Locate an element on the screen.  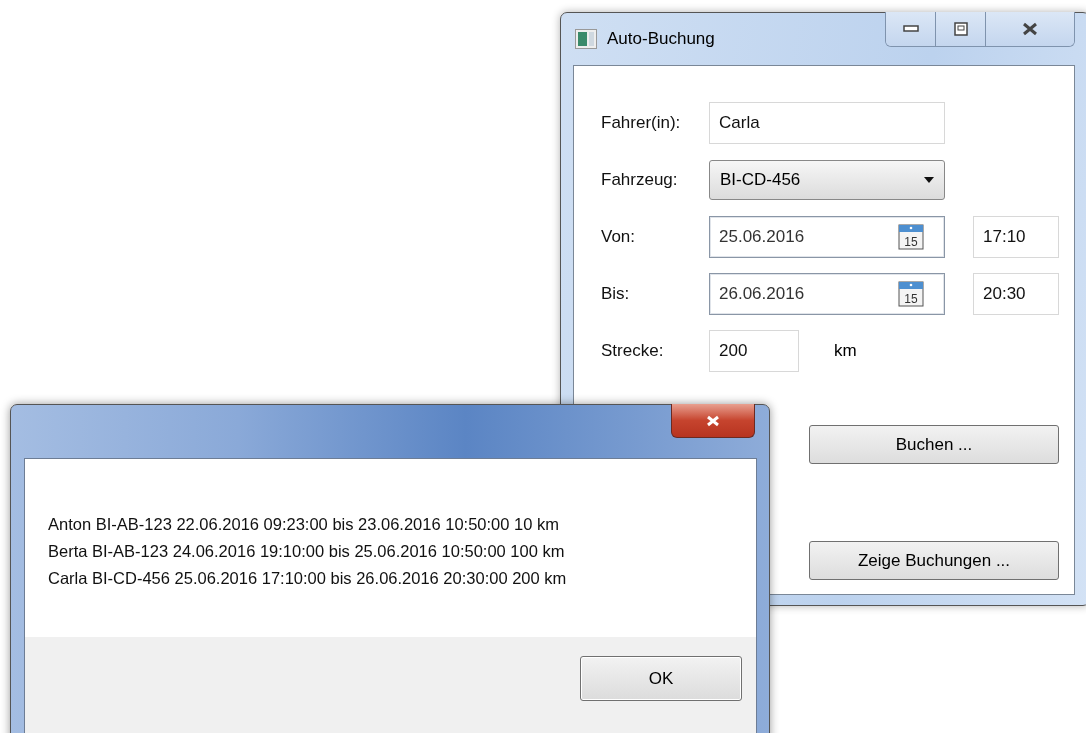
date-picker: 25.06.2016 15 is located at coordinates (827, 237).